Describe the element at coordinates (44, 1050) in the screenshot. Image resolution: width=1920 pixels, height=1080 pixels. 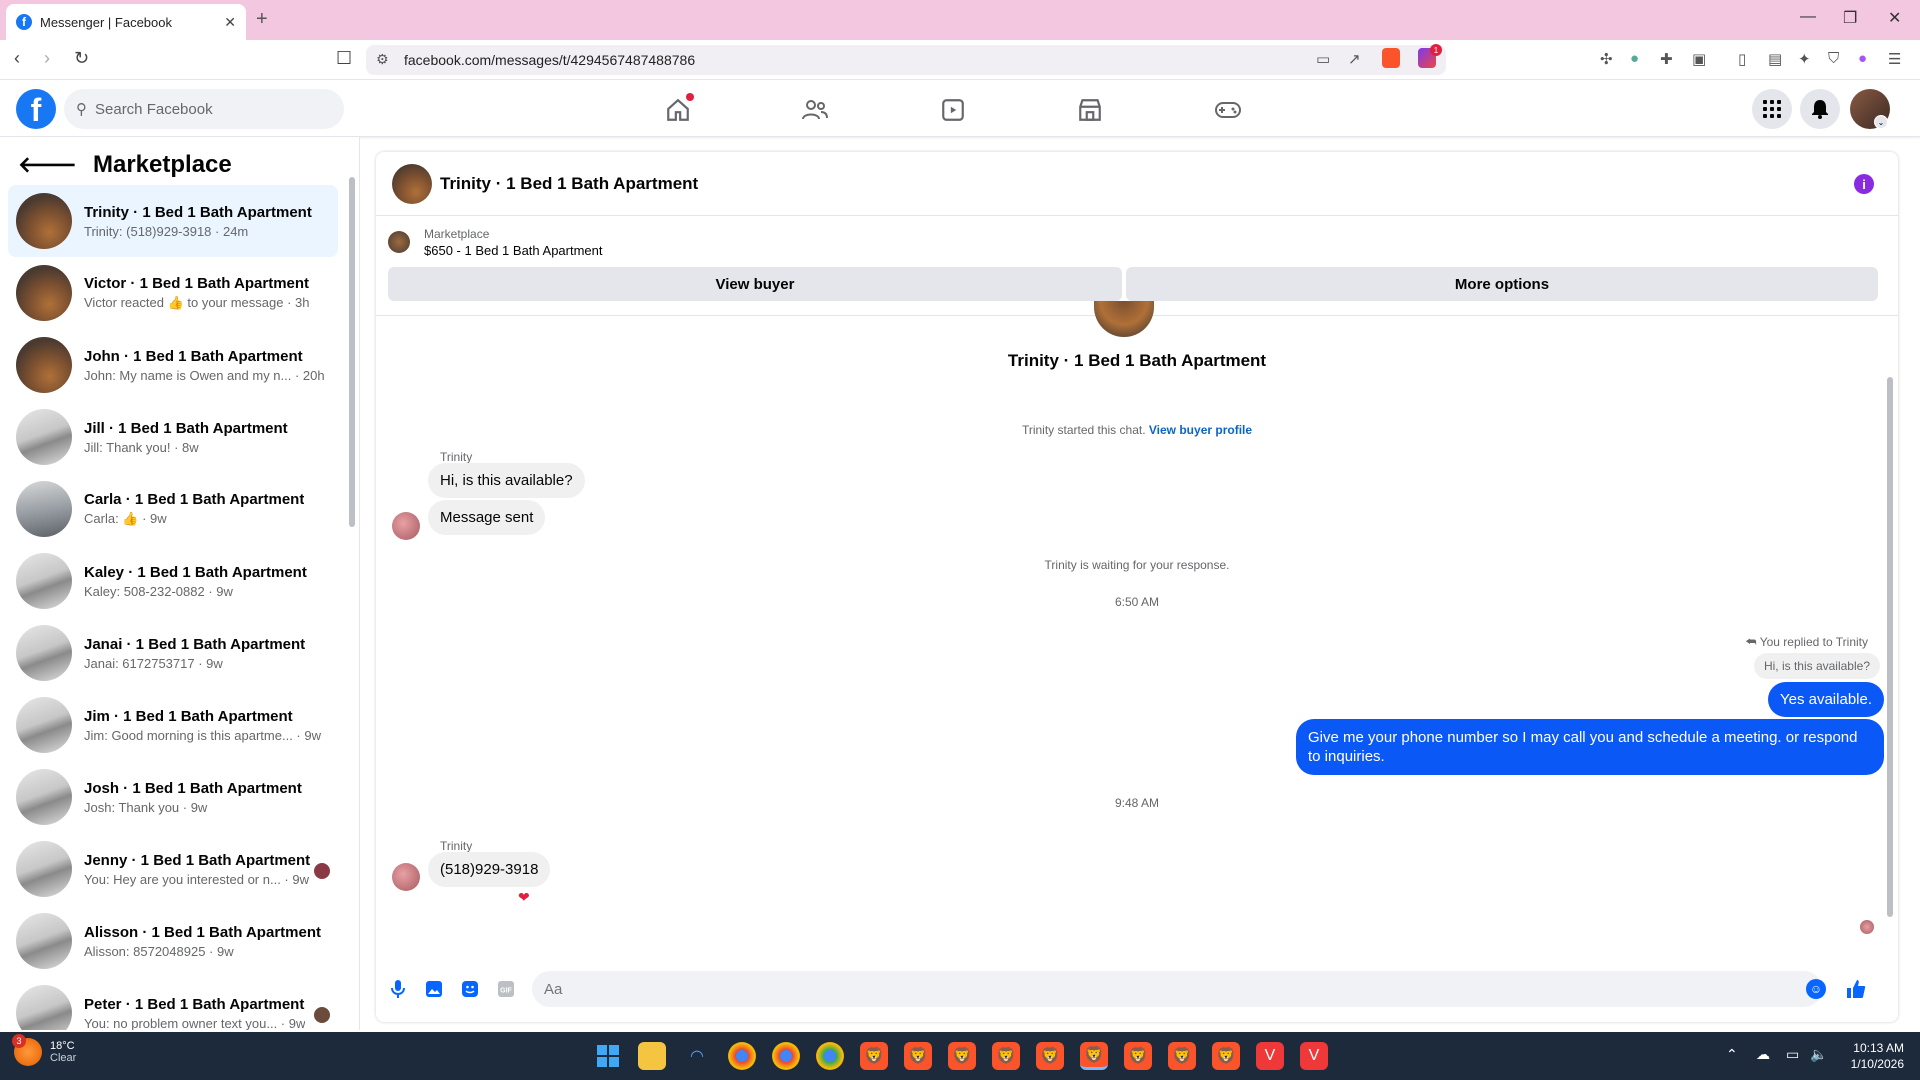
I see `weather-widget: 3 18°C Clear` at that location.